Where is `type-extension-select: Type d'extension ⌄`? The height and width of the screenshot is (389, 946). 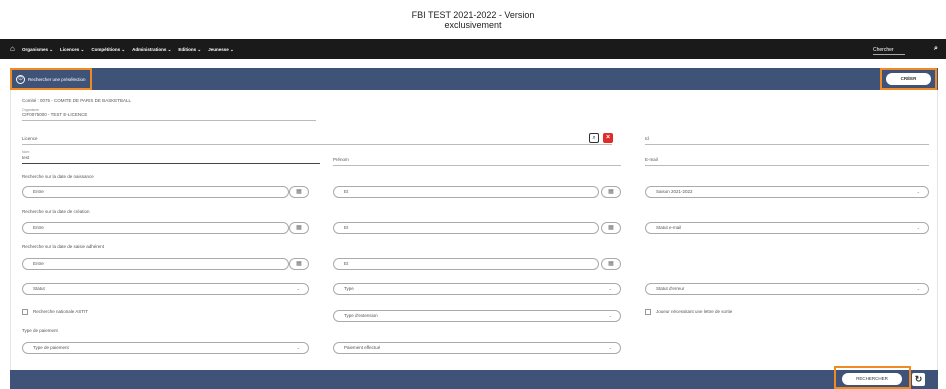
type-extension-select: Type d'extension ⌄ is located at coordinates (477, 316).